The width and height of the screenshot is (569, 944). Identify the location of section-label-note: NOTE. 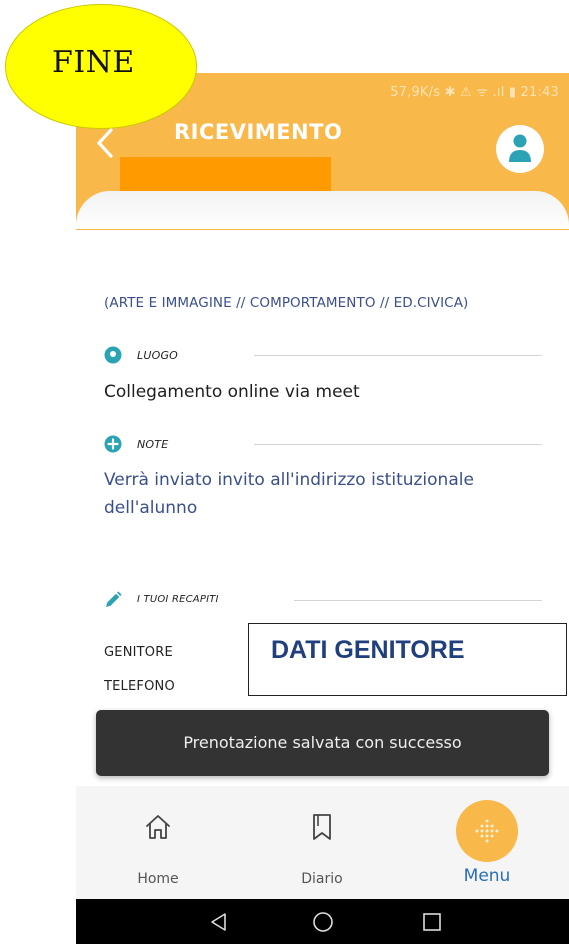
(153, 444).